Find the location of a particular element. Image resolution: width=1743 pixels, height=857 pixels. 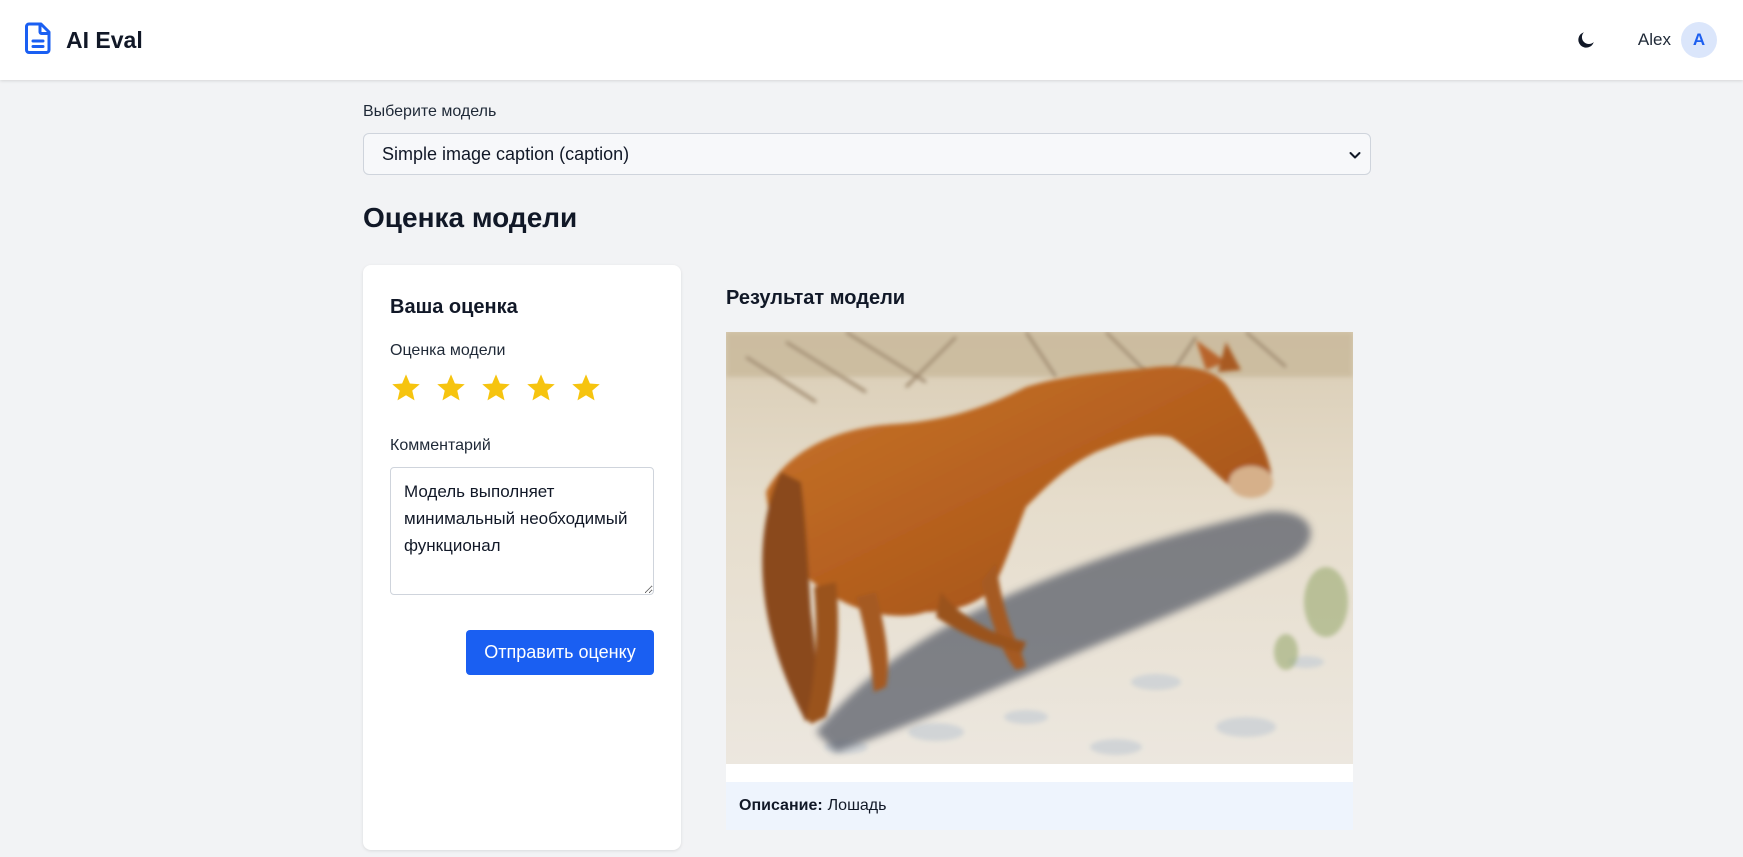

user-name: Alex is located at coordinates (1654, 40).